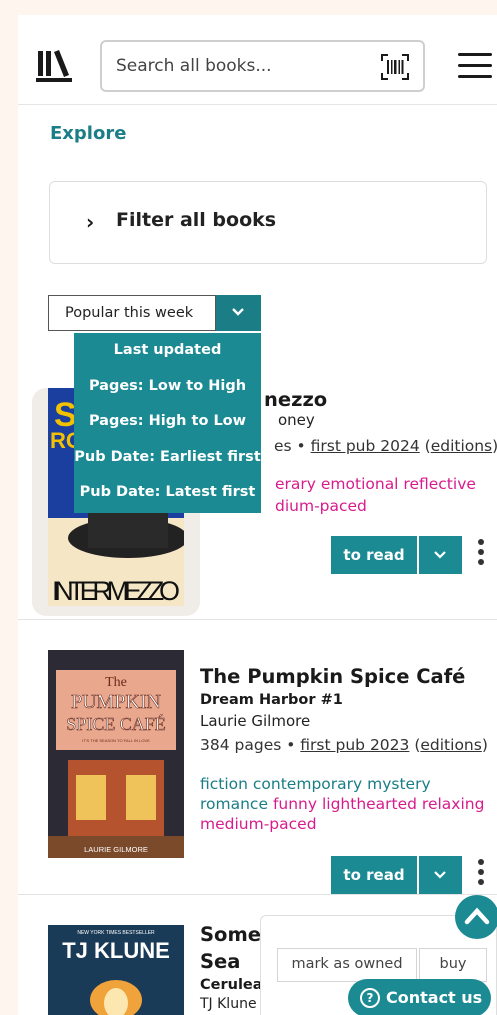 This screenshot has height=1015, width=497. What do you see at coordinates (453, 965) in the screenshot?
I see `buy-button: buy` at bounding box center [453, 965].